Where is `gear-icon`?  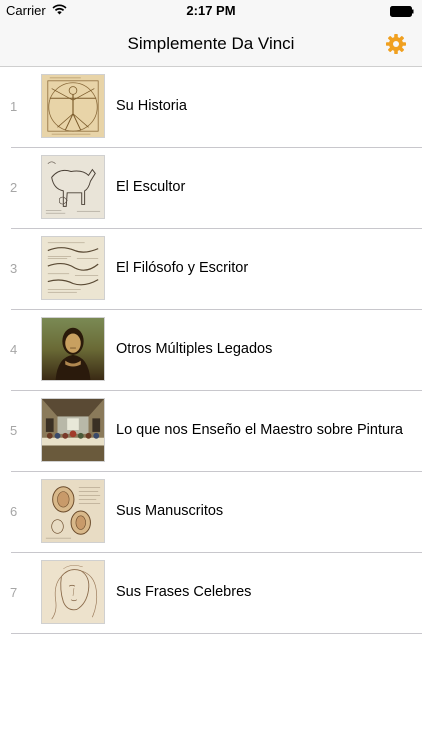 gear-icon is located at coordinates (396, 44).